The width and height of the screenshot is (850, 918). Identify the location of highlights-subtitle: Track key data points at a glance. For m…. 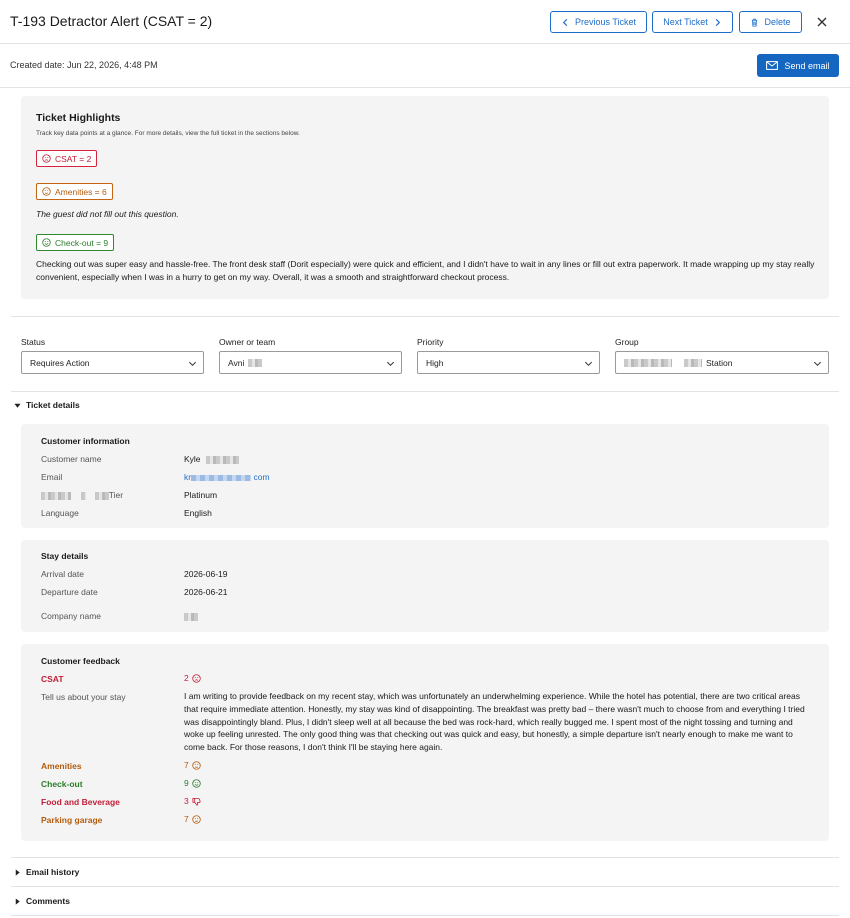
(168, 133).